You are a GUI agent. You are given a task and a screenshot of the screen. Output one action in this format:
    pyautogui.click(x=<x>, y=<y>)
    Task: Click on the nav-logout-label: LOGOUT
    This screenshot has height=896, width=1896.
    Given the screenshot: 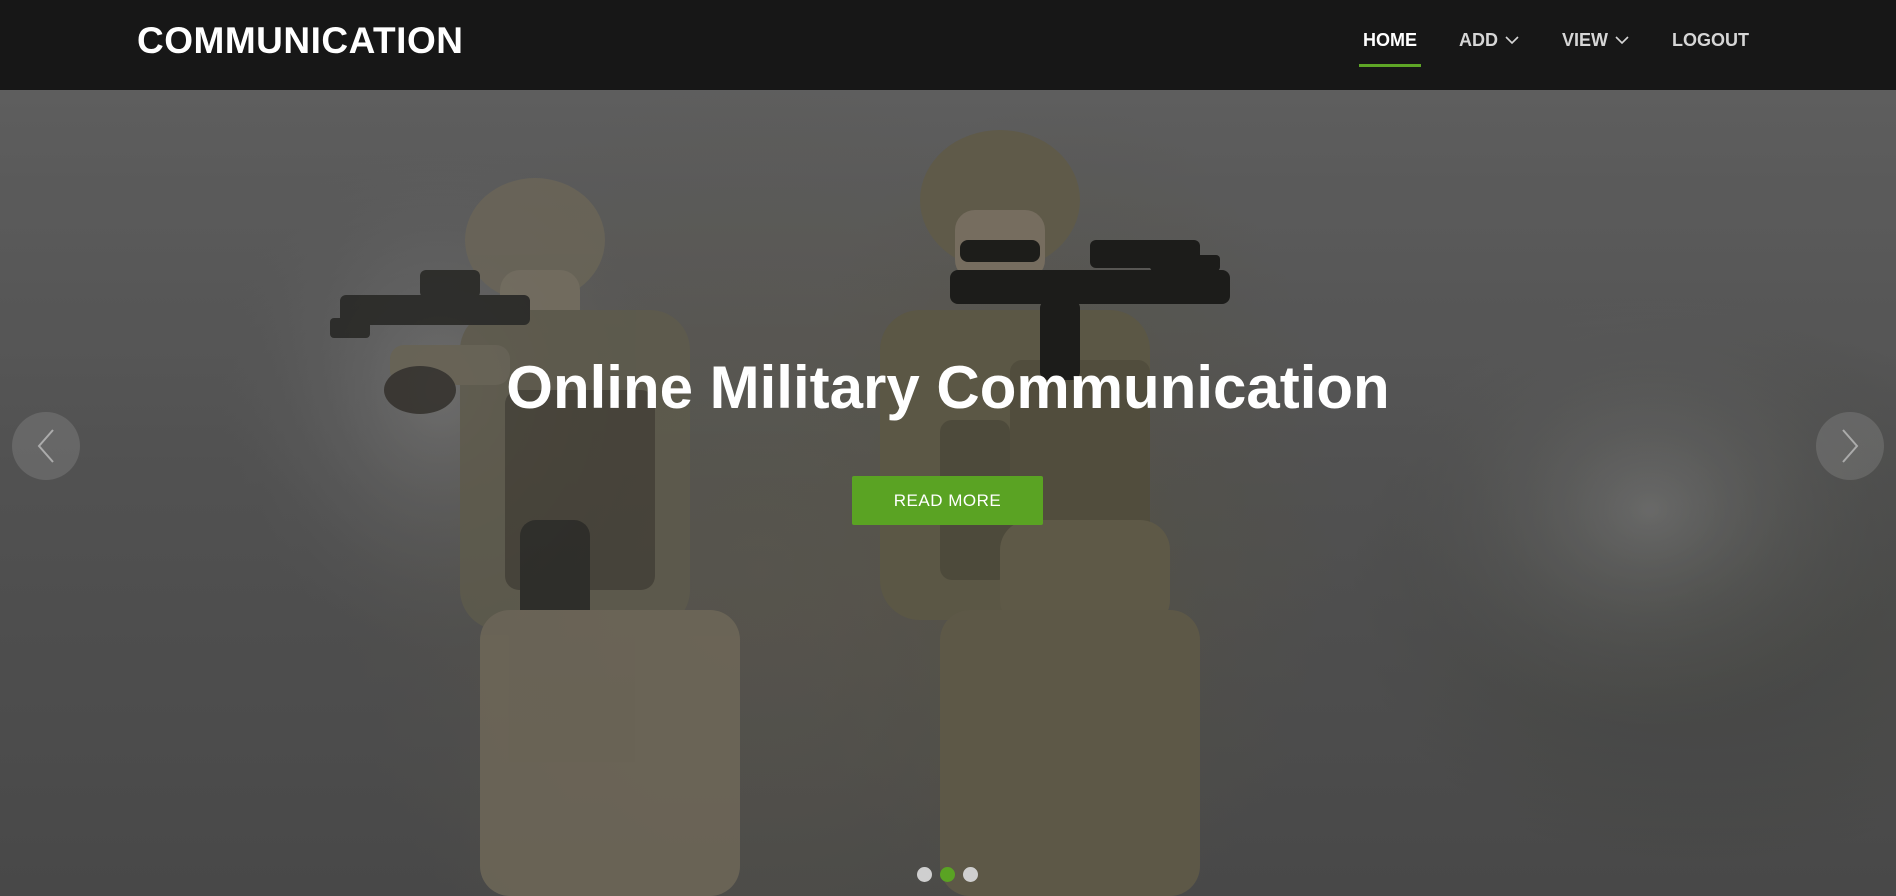 What is the action you would take?
    pyautogui.click(x=1710, y=39)
    